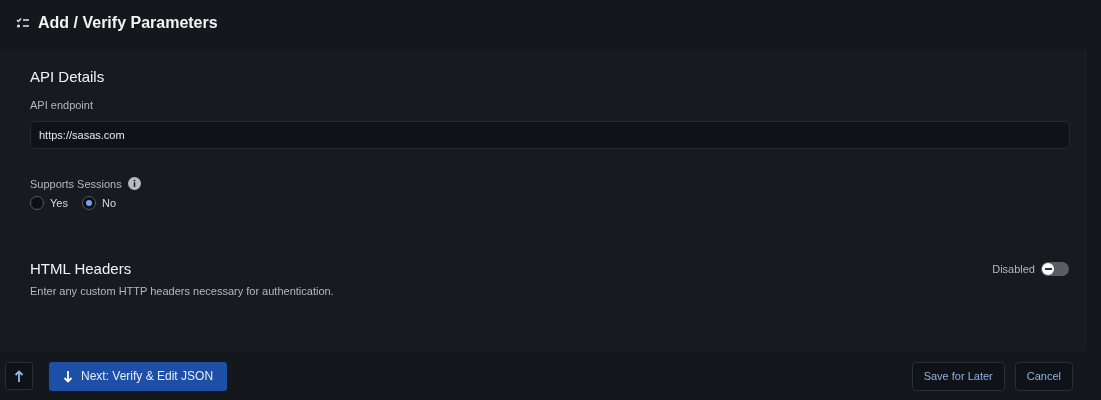 This screenshot has height=400, width=1101. What do you see at coordinates (108, 203) in the screenshot?
I see `radio-label: No` at bounding box center [108, 203].